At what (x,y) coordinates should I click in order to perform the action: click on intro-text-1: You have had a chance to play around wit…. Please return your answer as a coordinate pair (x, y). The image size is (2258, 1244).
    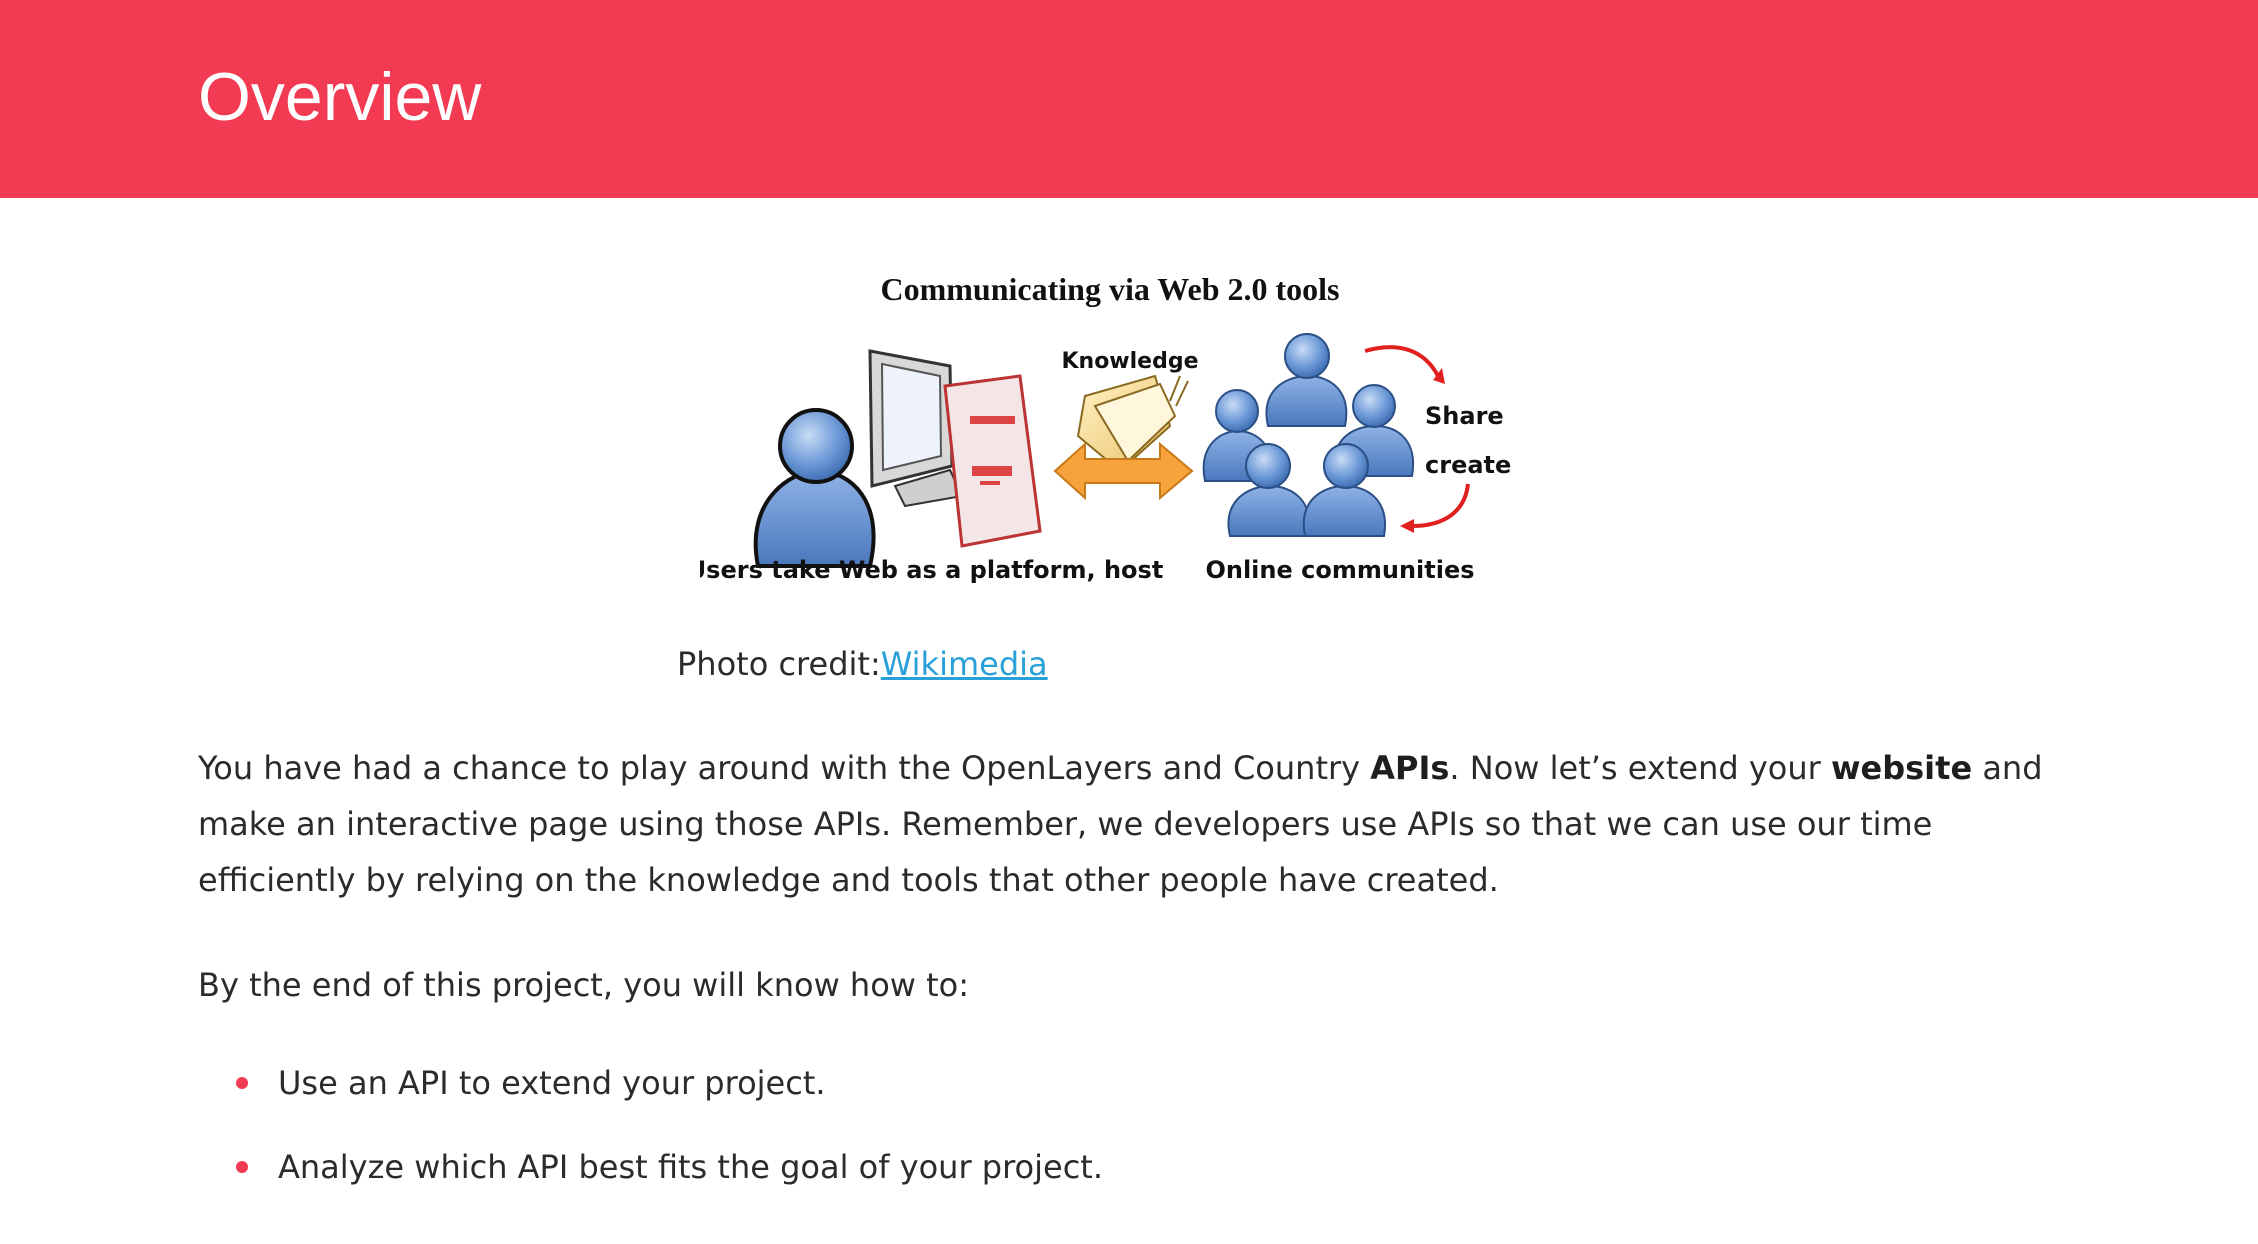
    Looking at the image, I should click on (784, 768).